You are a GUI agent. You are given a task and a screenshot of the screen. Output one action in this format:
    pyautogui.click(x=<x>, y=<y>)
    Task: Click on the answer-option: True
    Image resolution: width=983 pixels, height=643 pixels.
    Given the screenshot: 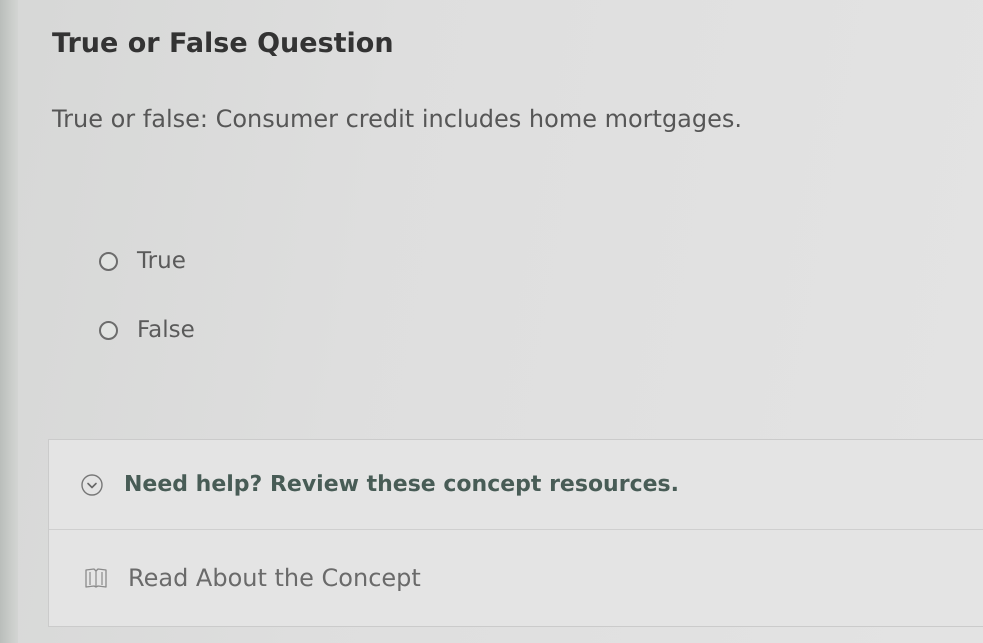 What is the action you would take?
    pyautogui.click(x=142, y=261)
    